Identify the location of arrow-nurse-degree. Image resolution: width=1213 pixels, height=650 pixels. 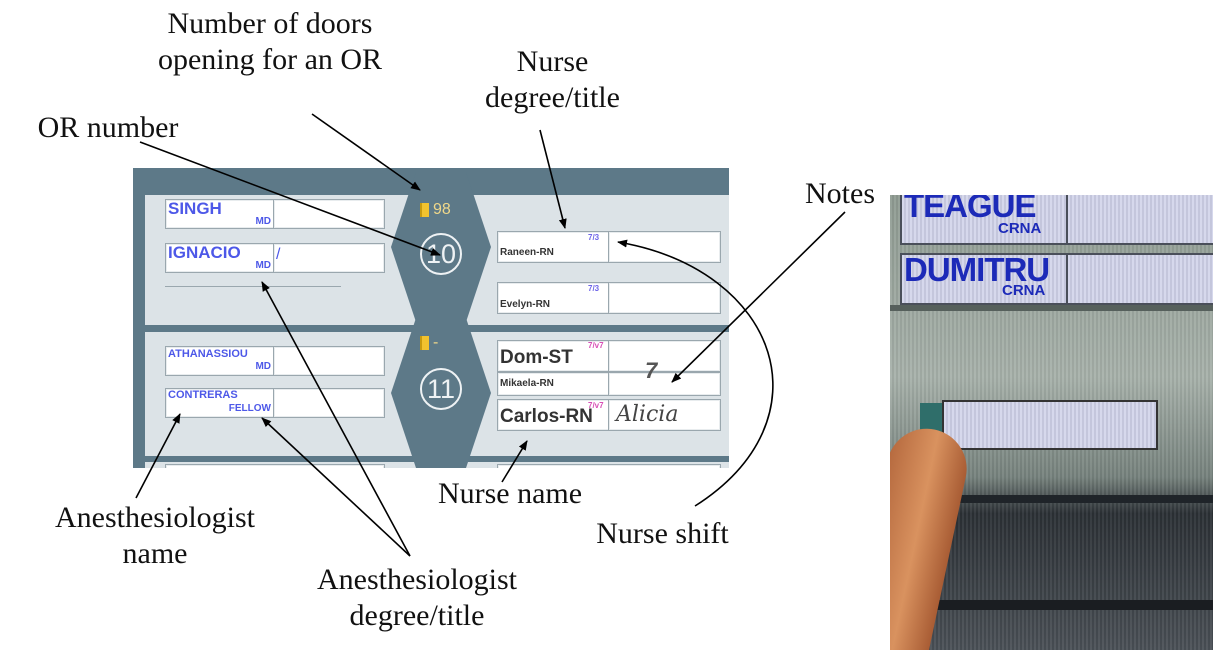
(553, 179).